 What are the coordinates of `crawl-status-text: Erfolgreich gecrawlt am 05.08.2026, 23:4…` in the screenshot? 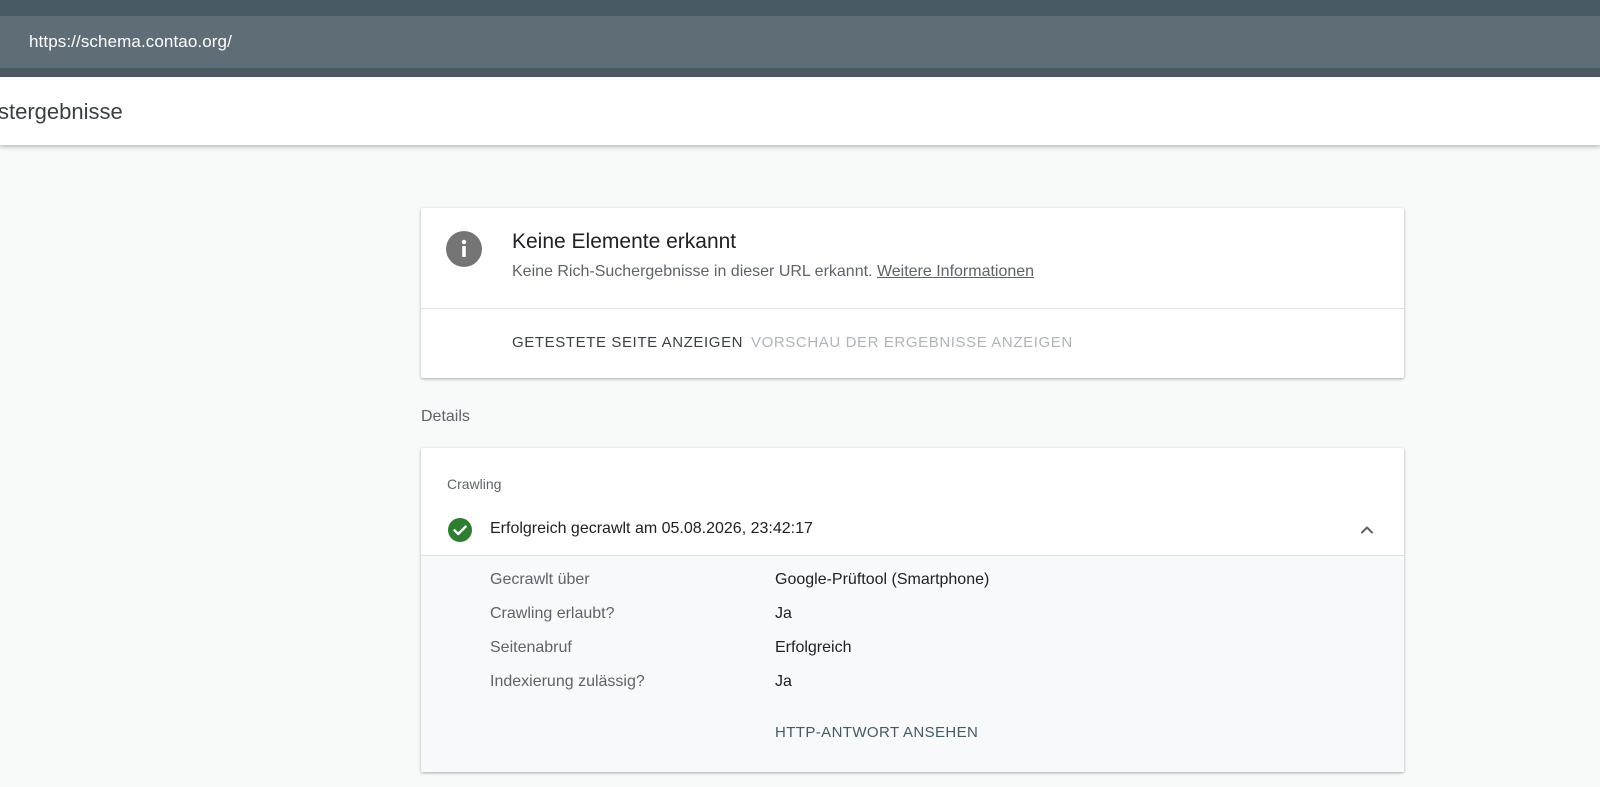 It's located at (651, 528).